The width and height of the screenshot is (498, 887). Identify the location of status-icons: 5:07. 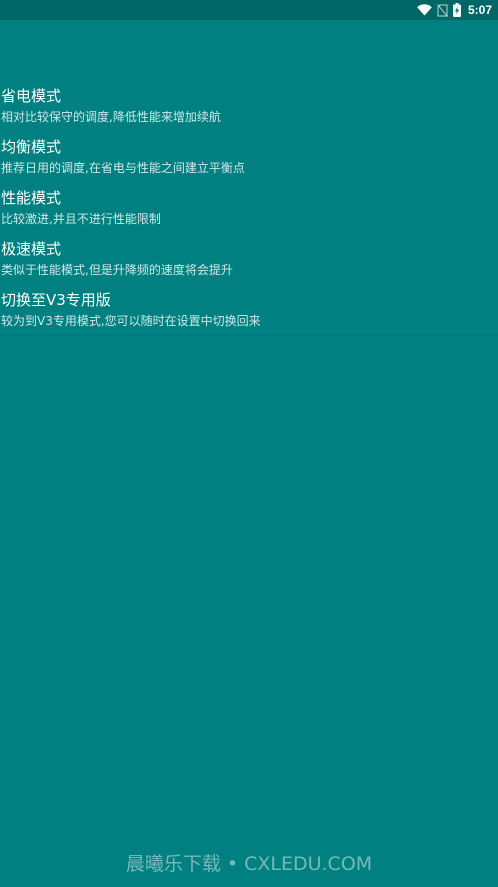
(454, 10).